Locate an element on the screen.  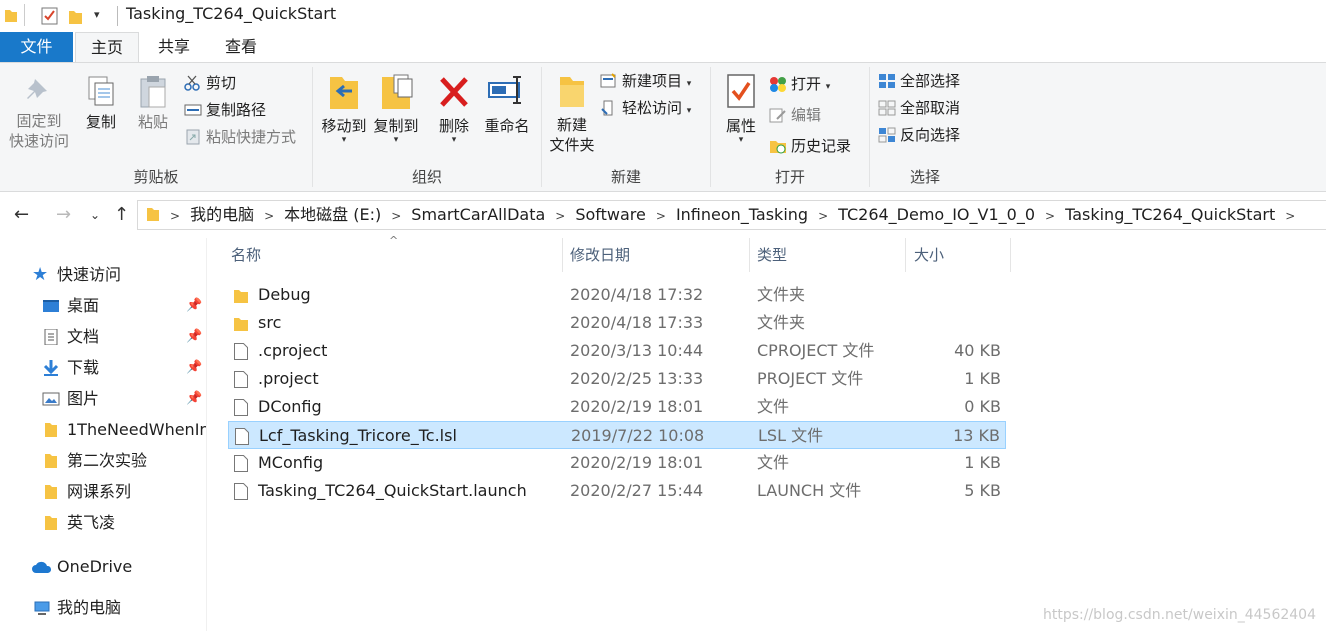
file-date: 2020/2/19 18:01 is located at coordinates (637, 406).